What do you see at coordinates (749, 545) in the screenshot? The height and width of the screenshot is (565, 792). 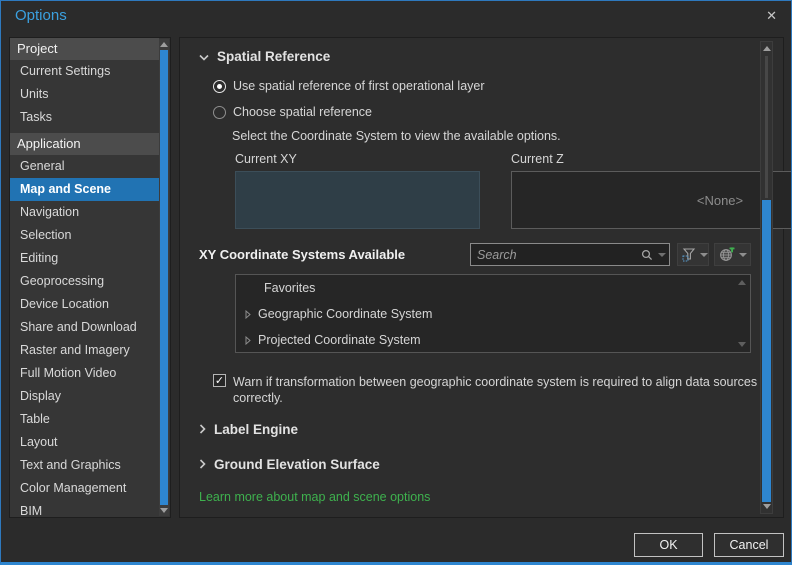 I see `cancel-button: Cancel` at bounding box center [749, 545].